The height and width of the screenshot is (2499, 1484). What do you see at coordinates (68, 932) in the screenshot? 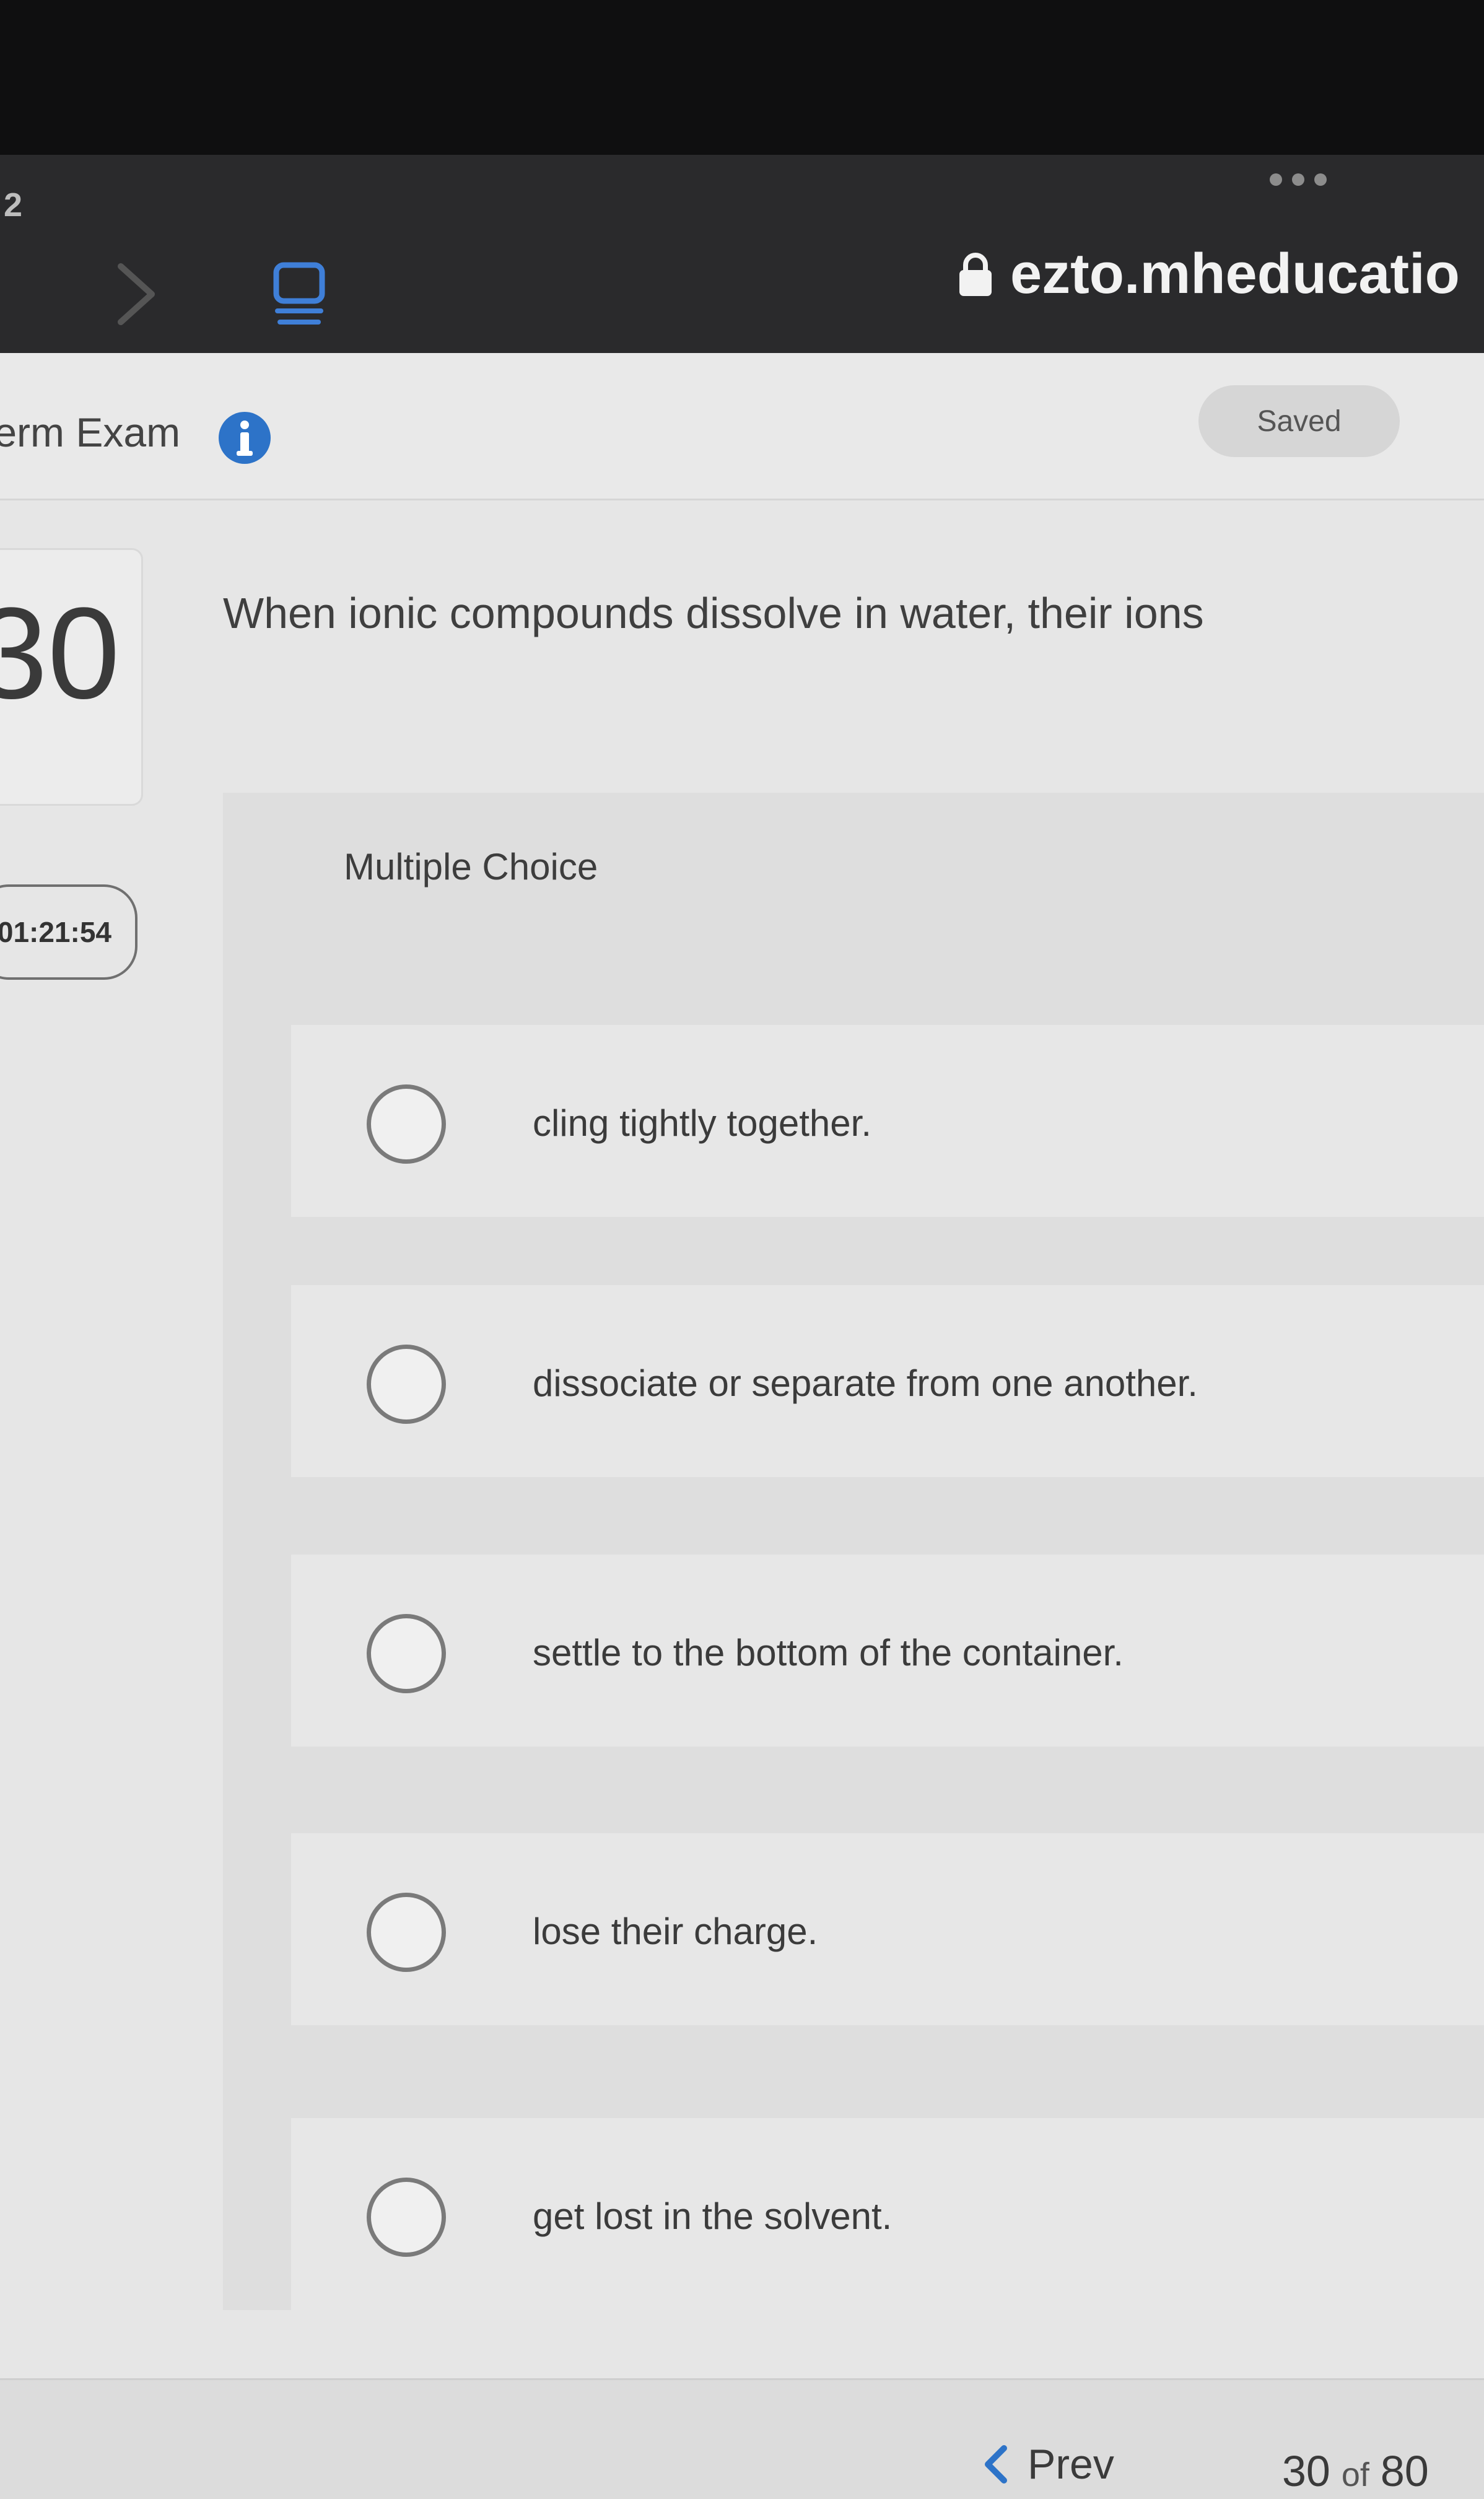
I see `exam-timer: 01:21:54` at bounding box center [68, 932].